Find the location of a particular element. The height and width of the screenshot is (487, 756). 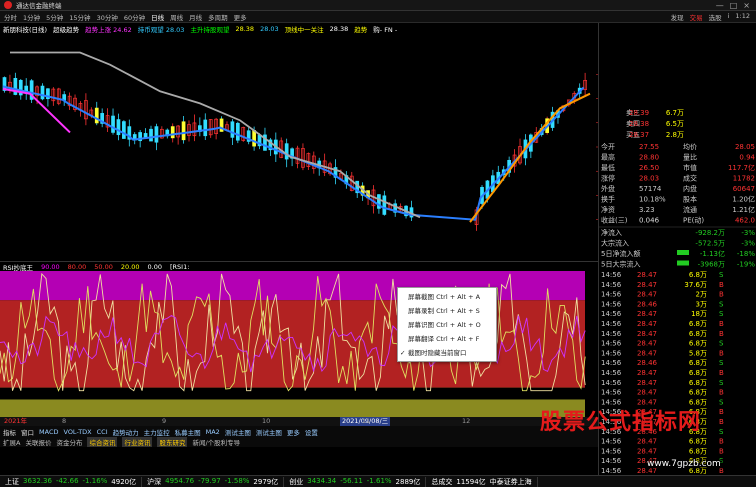

trade-price: 28.46 is located at coordinates (647, 304).